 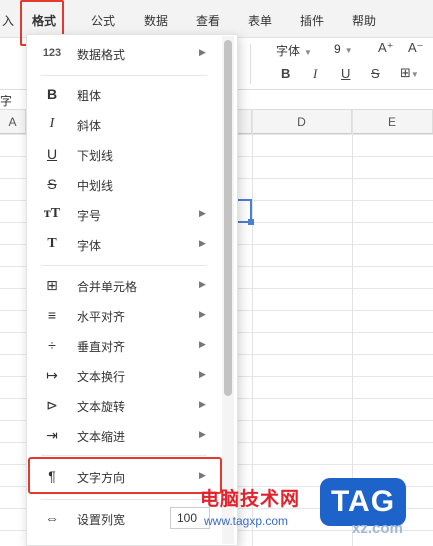 I want to click on menu-item-underline: U 下划线, so click(x=125, y=154).